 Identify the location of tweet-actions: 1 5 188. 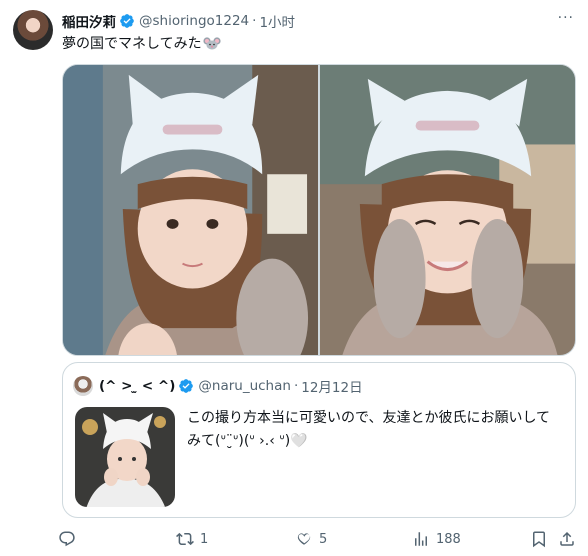
(316, 542).